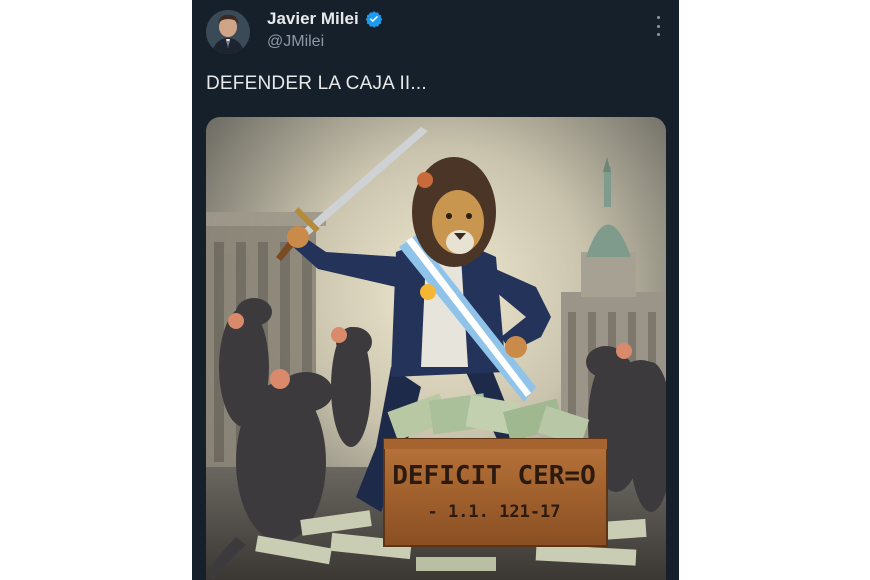 The height and width of the screenshot is (580, 870). What do you see at coordinates (494, 476) in the screenshot?
I see `box-label-main: DEFICIT CER=O` at bounding box center [494, 476].